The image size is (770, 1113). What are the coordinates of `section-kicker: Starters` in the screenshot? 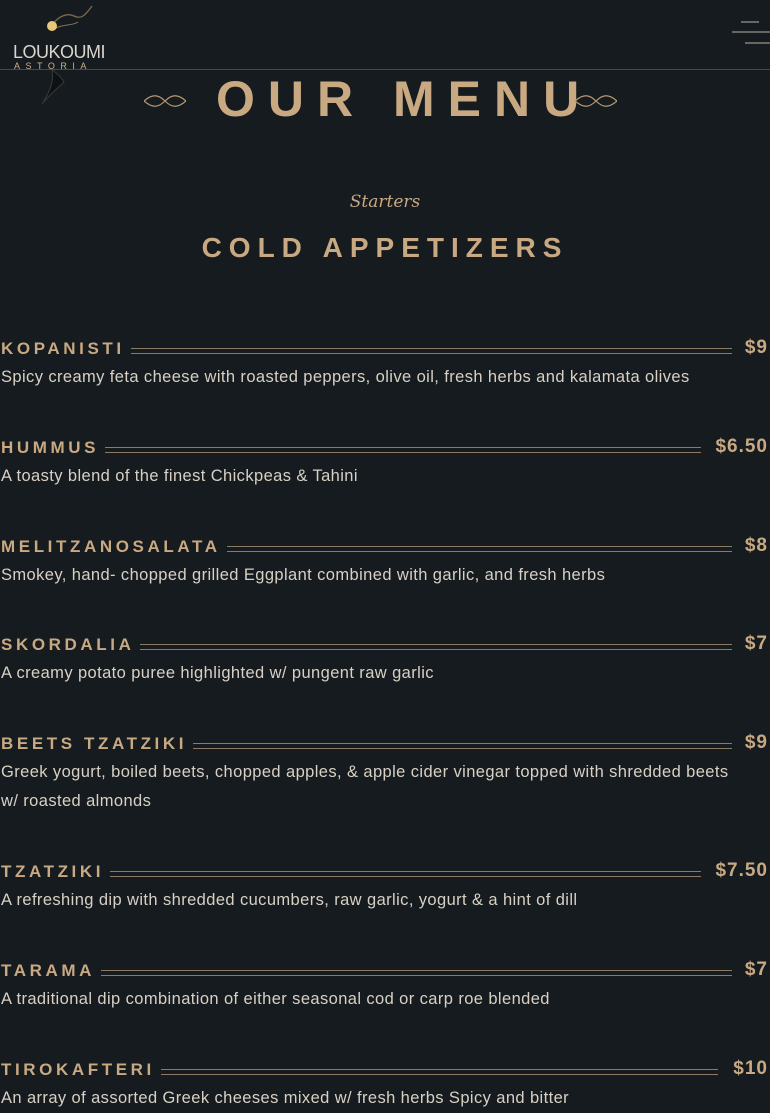 It's located at (385, 202).